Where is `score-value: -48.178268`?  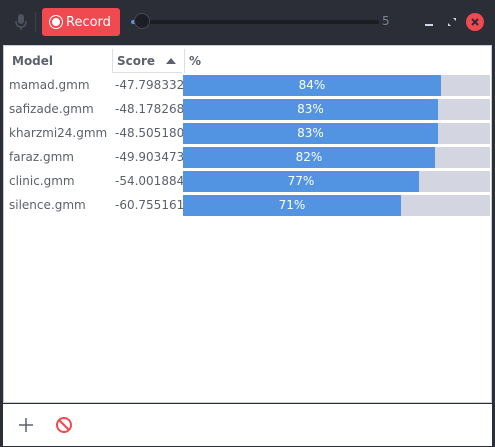 score-value: -48.178268 is located at coordinates (150, 109).